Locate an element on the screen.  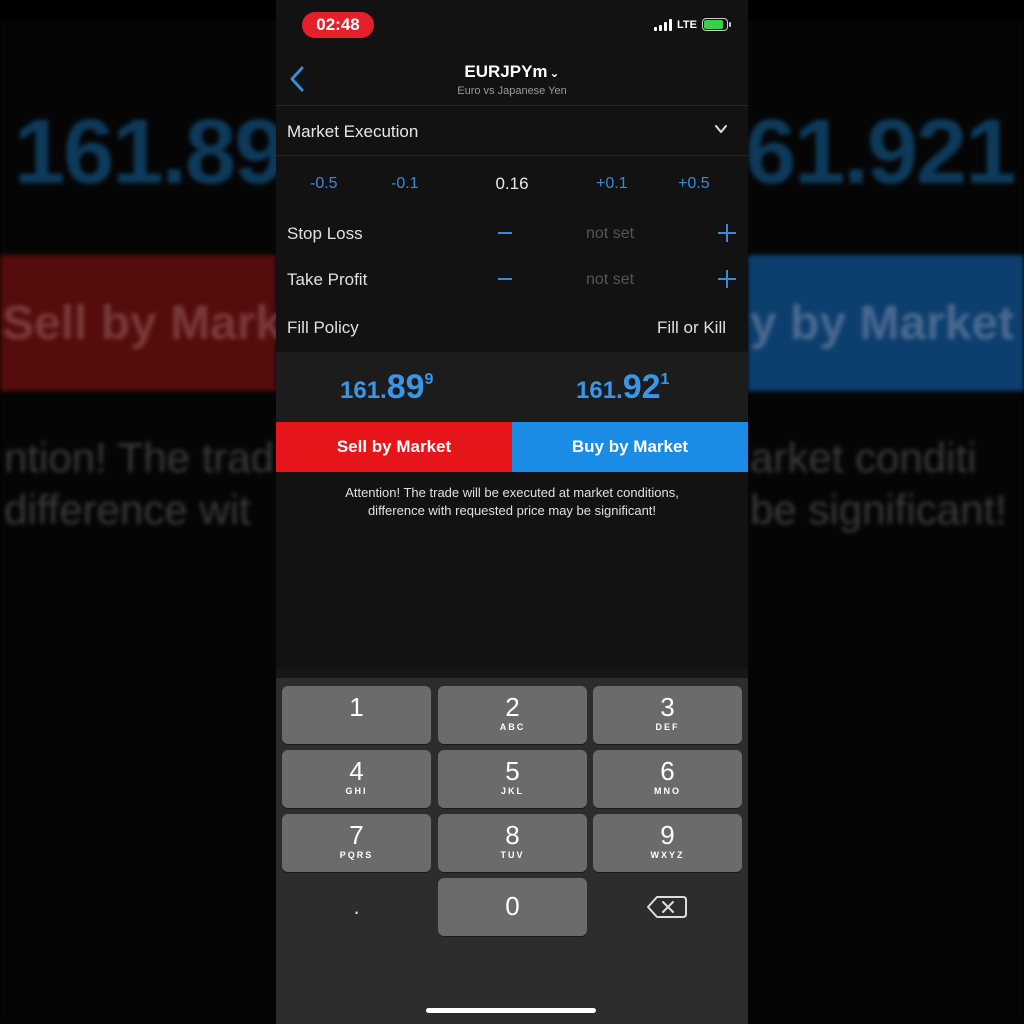
sell-by-market-button: Sell by Market is located at coordinates (394, 447).